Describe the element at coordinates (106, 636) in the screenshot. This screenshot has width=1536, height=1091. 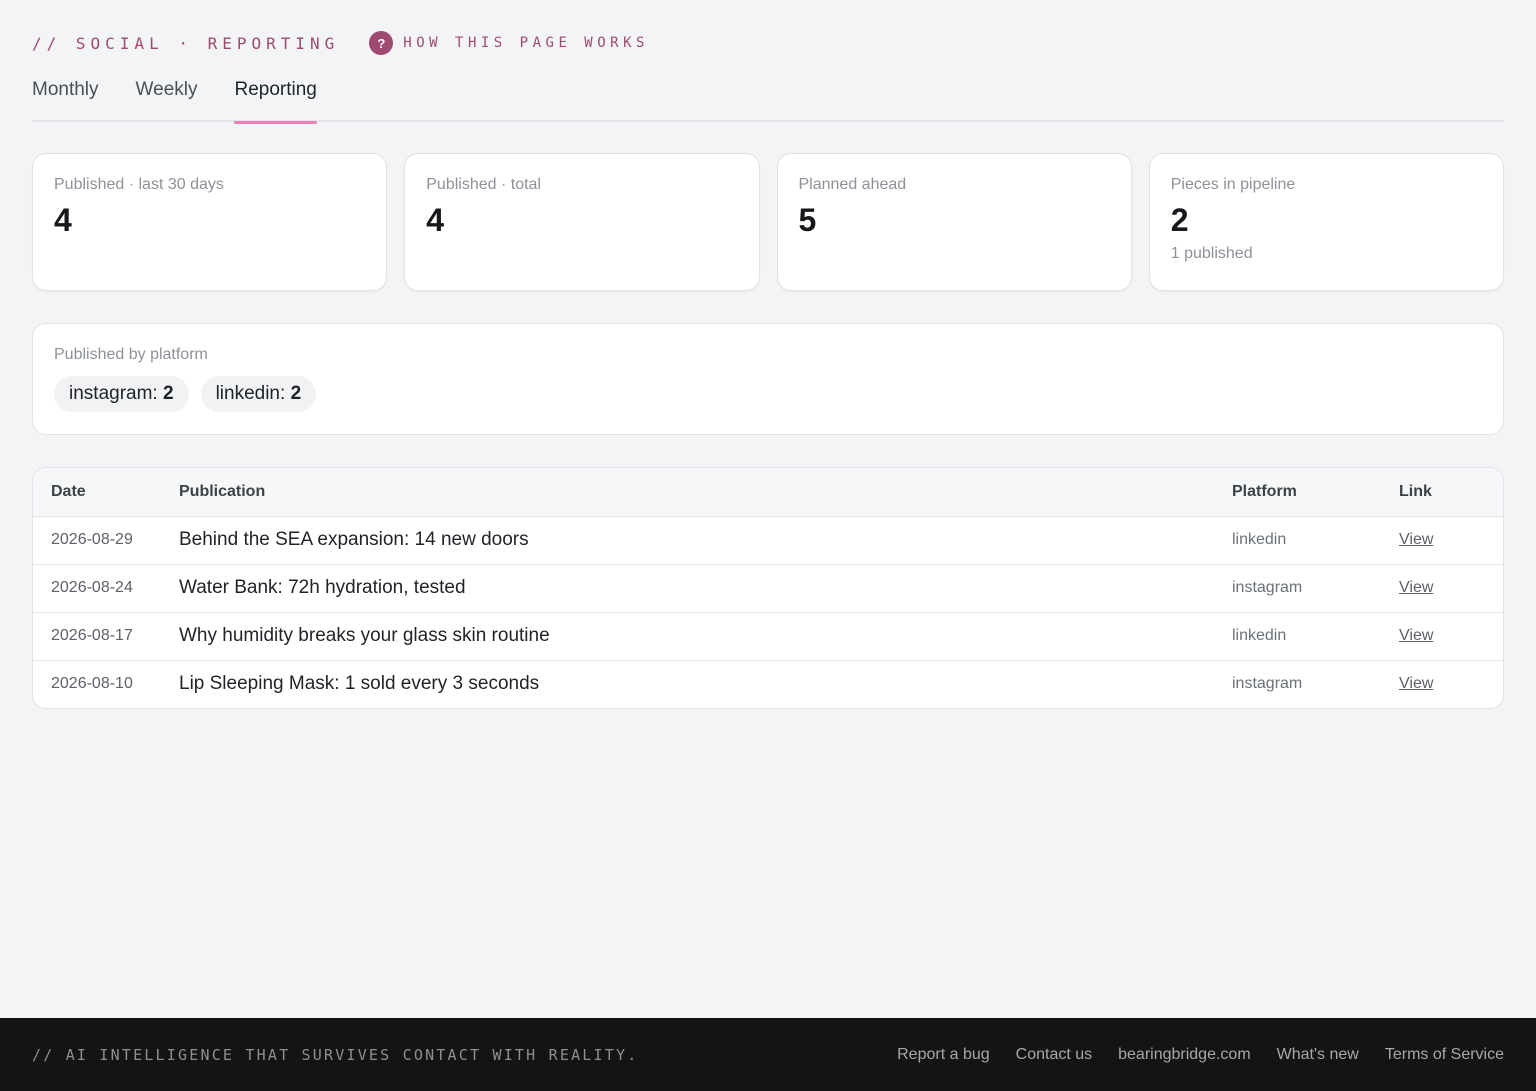
I see `row-date: 2026-08-17` at that location.